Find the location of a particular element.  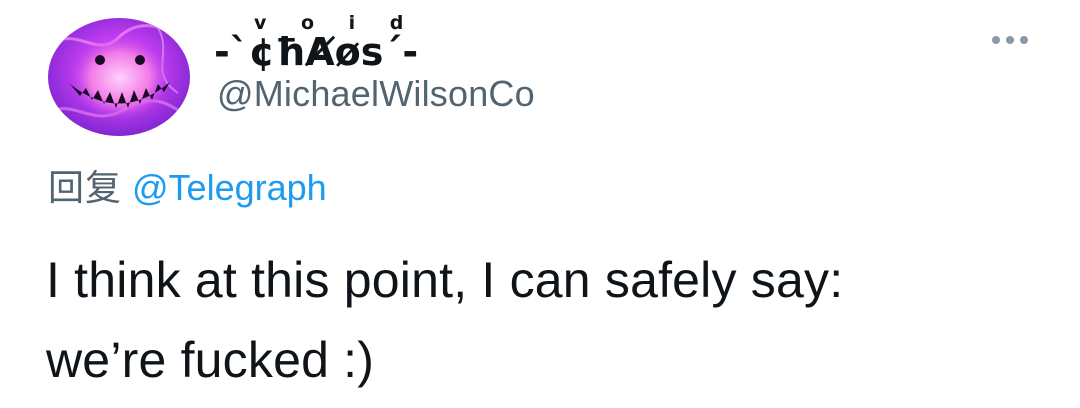

display-name: v o i d -`¢ħȺøs´- is located at coordinates (372, 41).